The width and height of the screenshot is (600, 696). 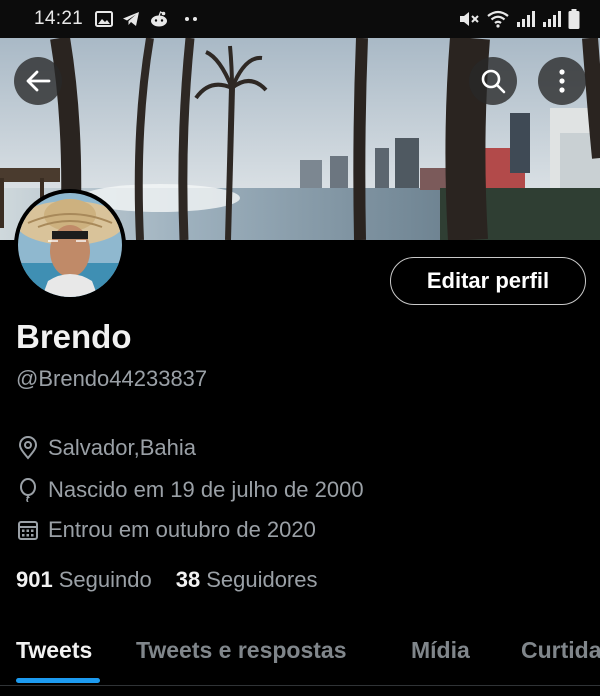 What do you see at coordinates (58, 680) in the screenshot?
I see `active-tab-indicator` at bounding box center [58, 680].